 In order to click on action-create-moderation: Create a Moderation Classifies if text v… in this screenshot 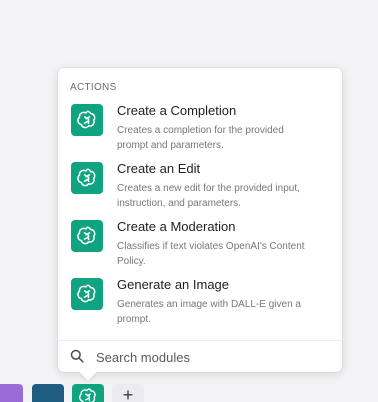, I will do `click(200, 243)`.